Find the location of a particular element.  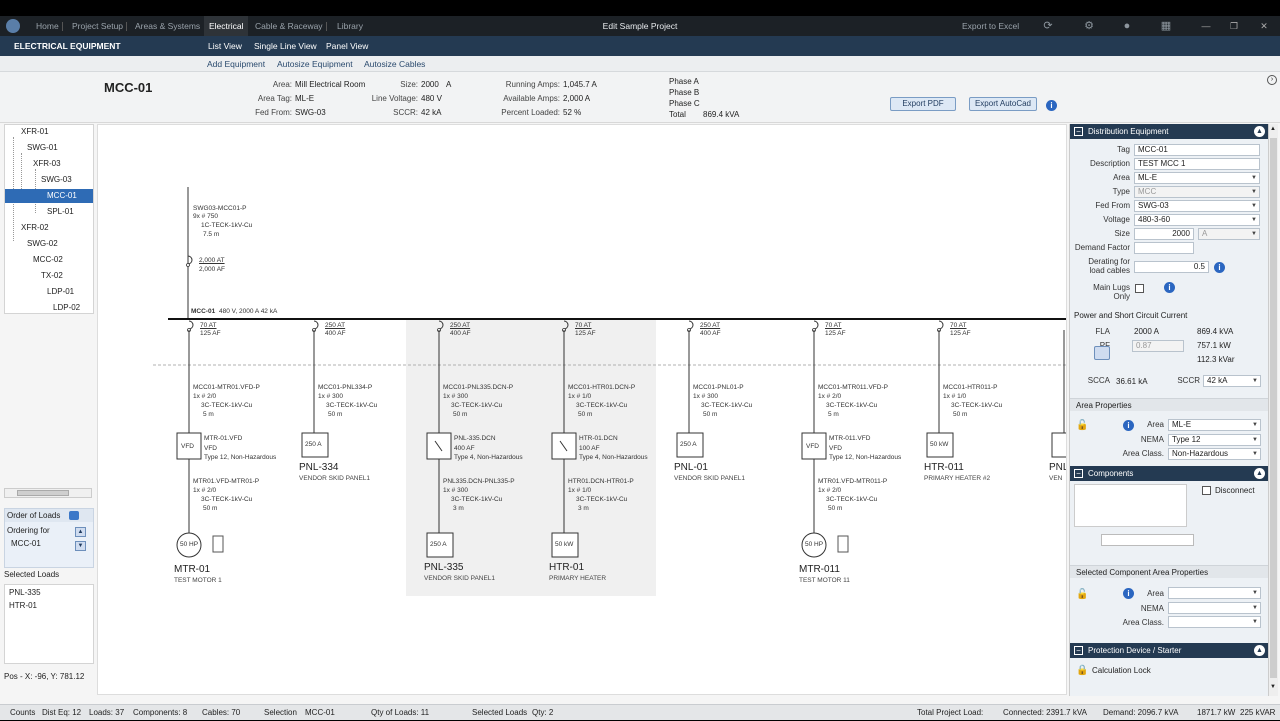

tree-item: TX-02 is located at coordinates (49, 276).